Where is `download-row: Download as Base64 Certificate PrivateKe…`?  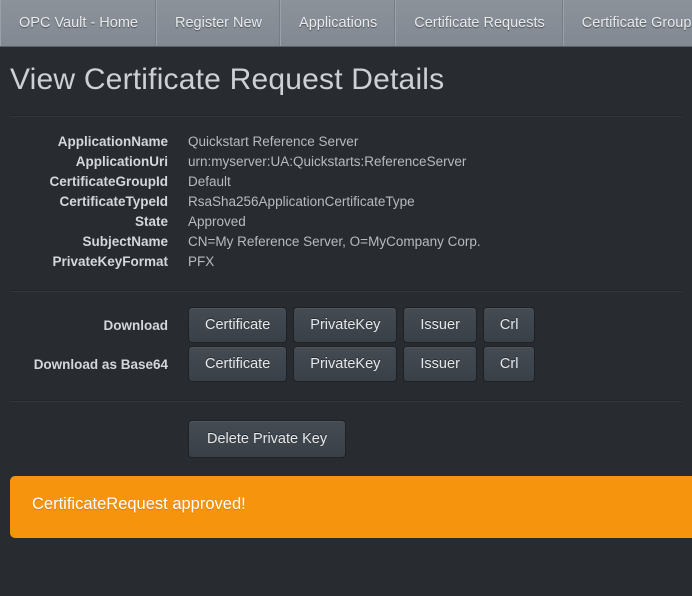 download-row: Download as Base64 Certificate PrivateKe… is located at coordinates (346, 364).